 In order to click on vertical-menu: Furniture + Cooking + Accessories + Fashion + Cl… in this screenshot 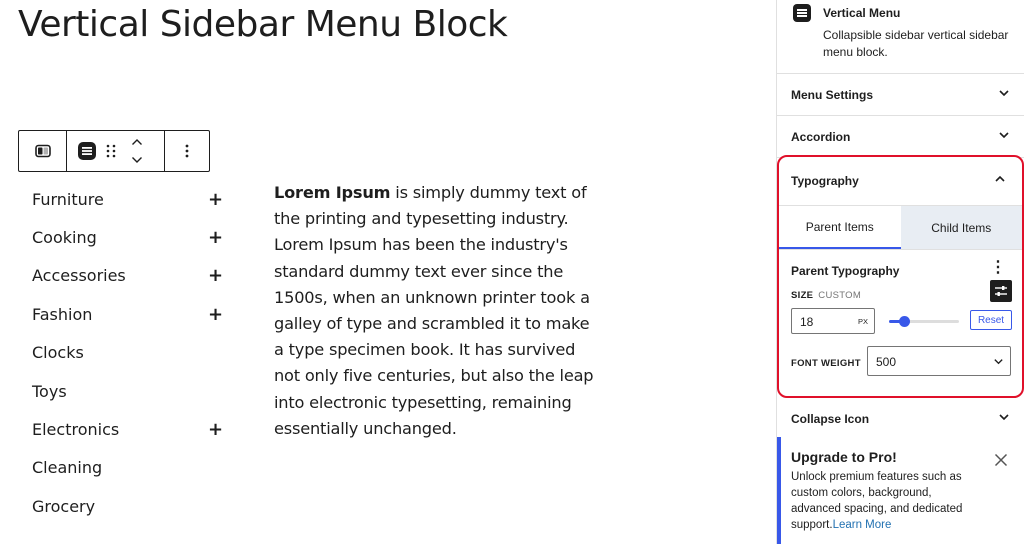, I will do `click(127, 353)`.